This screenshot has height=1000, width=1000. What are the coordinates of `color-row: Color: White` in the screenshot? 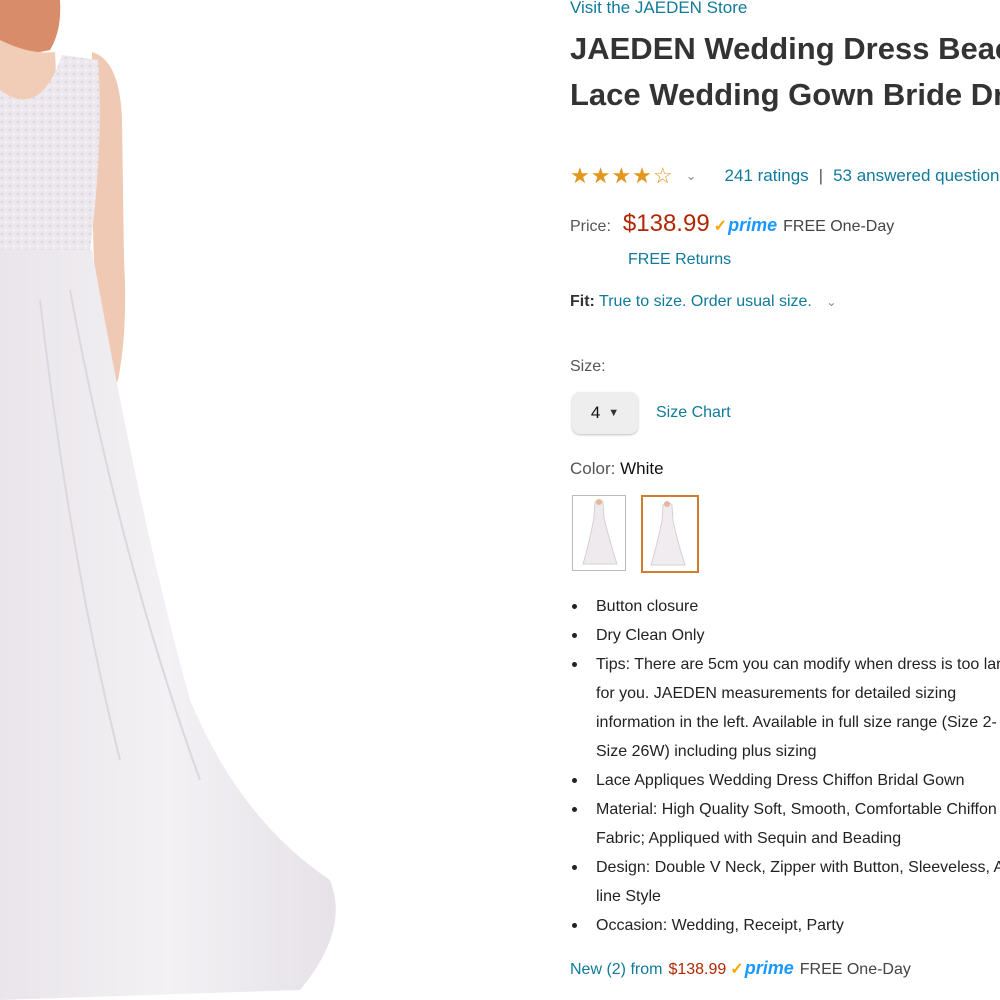 It's located at (617, 469).